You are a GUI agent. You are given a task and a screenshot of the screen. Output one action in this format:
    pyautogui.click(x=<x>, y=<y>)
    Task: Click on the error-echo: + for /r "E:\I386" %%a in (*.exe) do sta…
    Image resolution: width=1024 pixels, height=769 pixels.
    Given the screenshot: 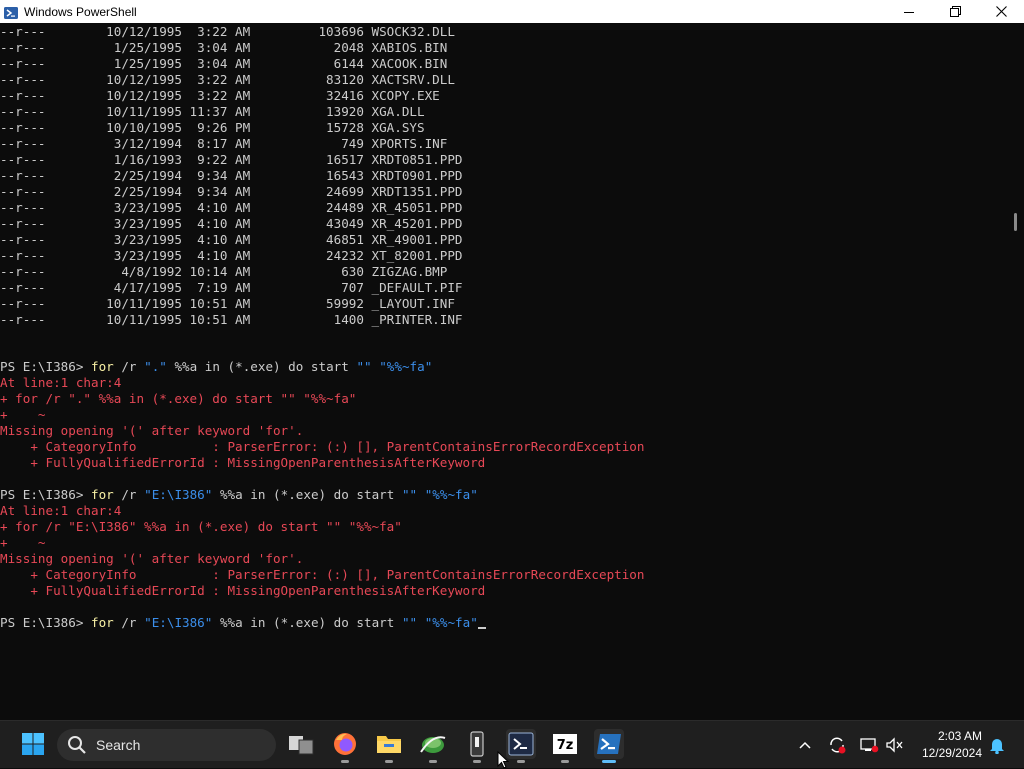 What is the action you would take?
    pyautogui.click(x=201, y=526)
    